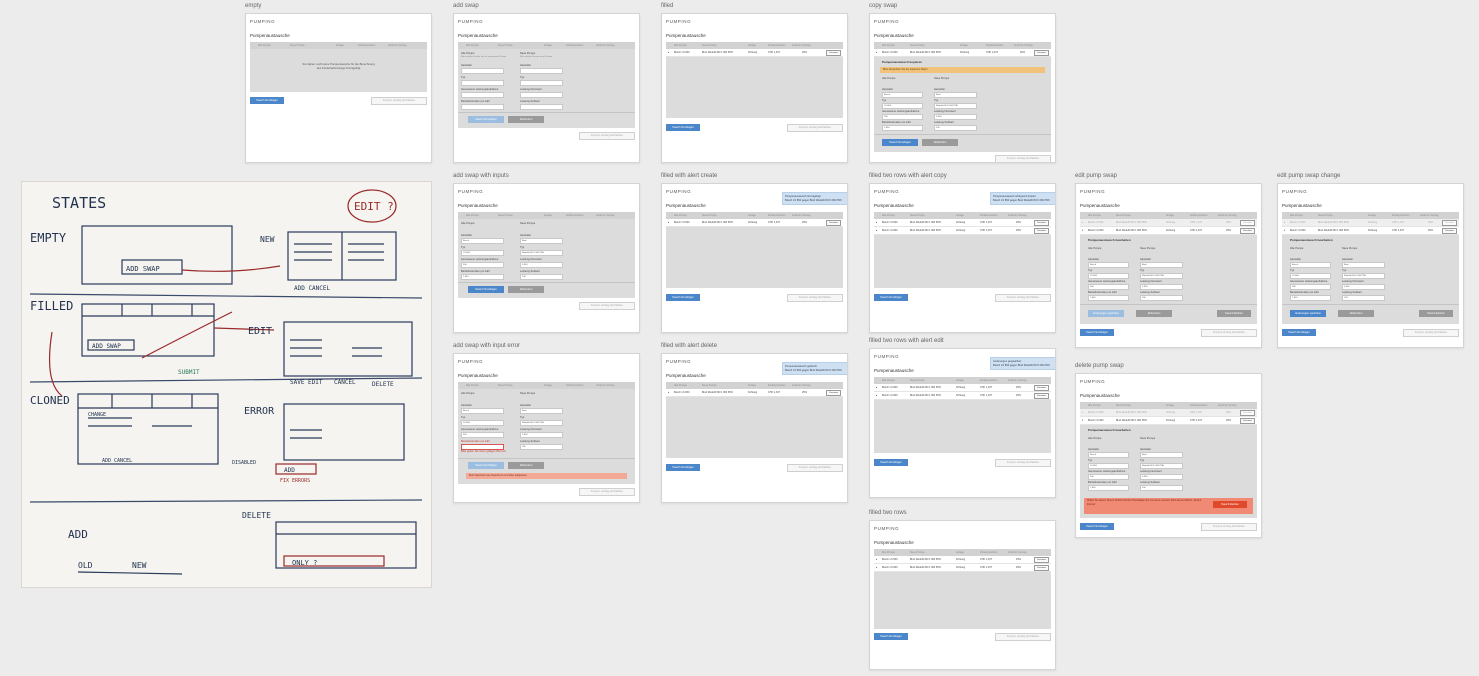  I want to click on hours-input, so click(482, 107).